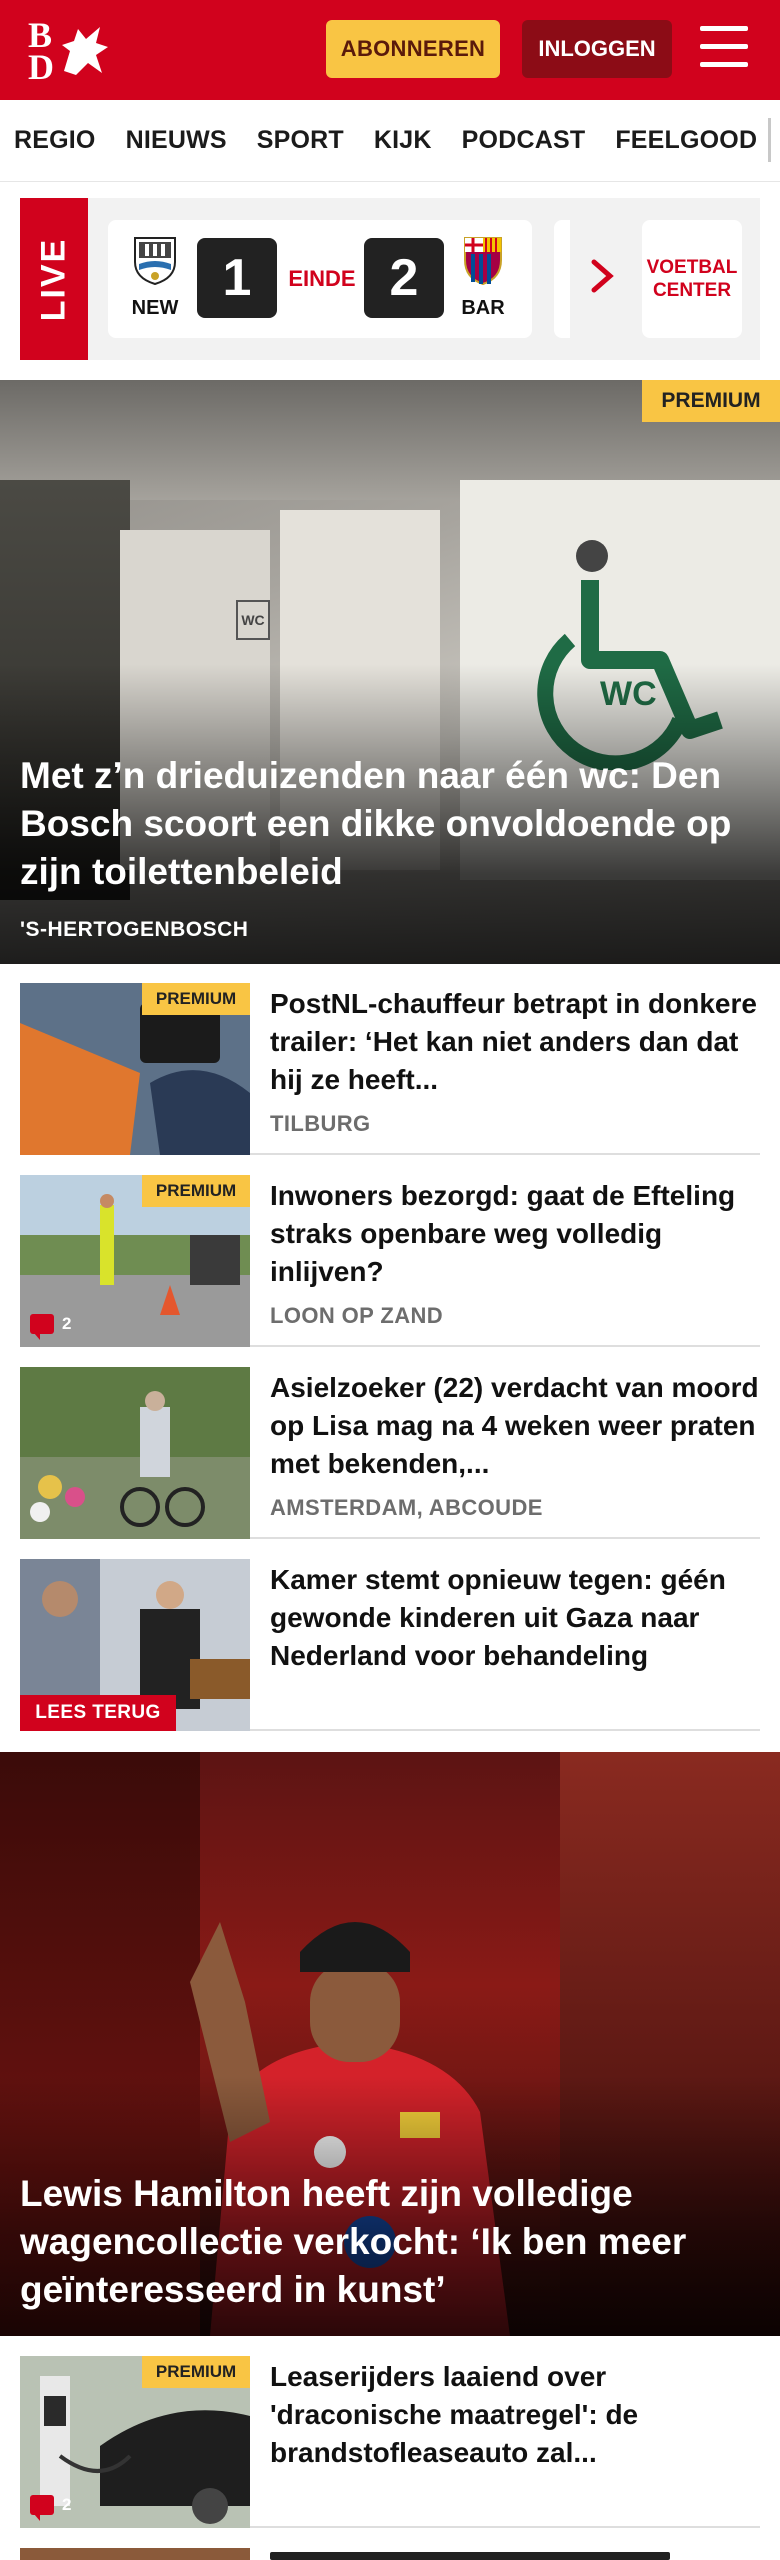 The image size is (780, 2560). What do you see at coordinates (134, 929) in the screenshot?
I see `hero-location: 'S-HERTOGENBOSCH` at bounding box center [134, 929].